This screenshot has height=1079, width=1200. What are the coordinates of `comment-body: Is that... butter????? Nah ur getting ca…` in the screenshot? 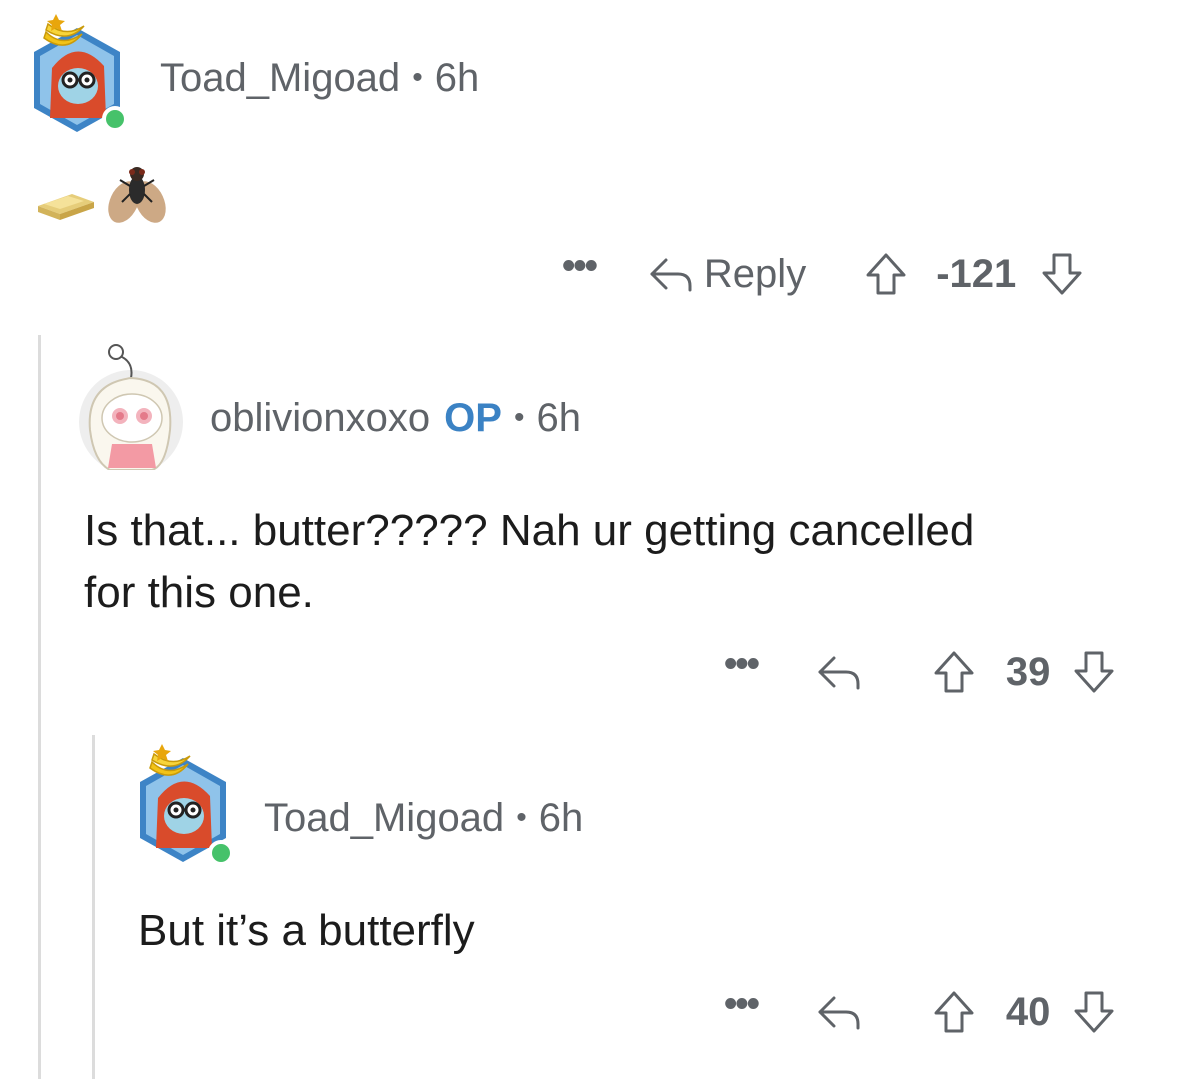 It's located at (529, 562).